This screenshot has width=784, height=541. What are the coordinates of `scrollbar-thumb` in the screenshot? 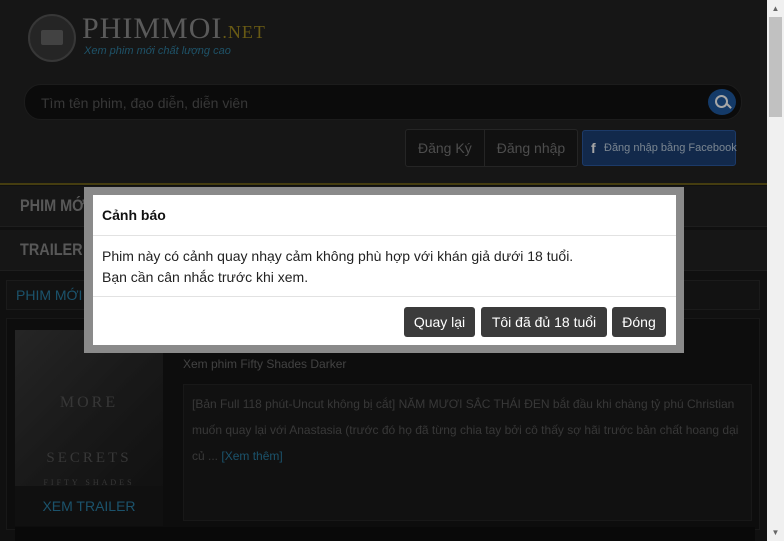 It's located at (775, 67).